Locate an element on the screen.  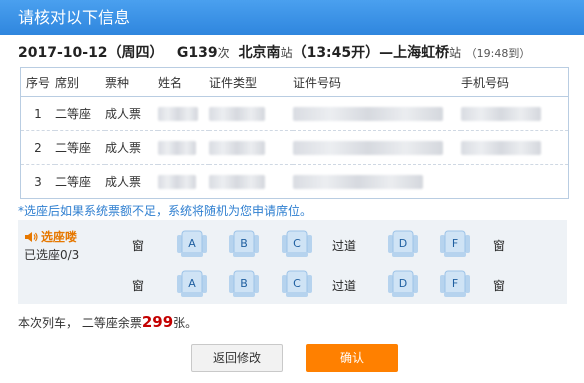
trip-dash: — is located at coordinates (386, 53).